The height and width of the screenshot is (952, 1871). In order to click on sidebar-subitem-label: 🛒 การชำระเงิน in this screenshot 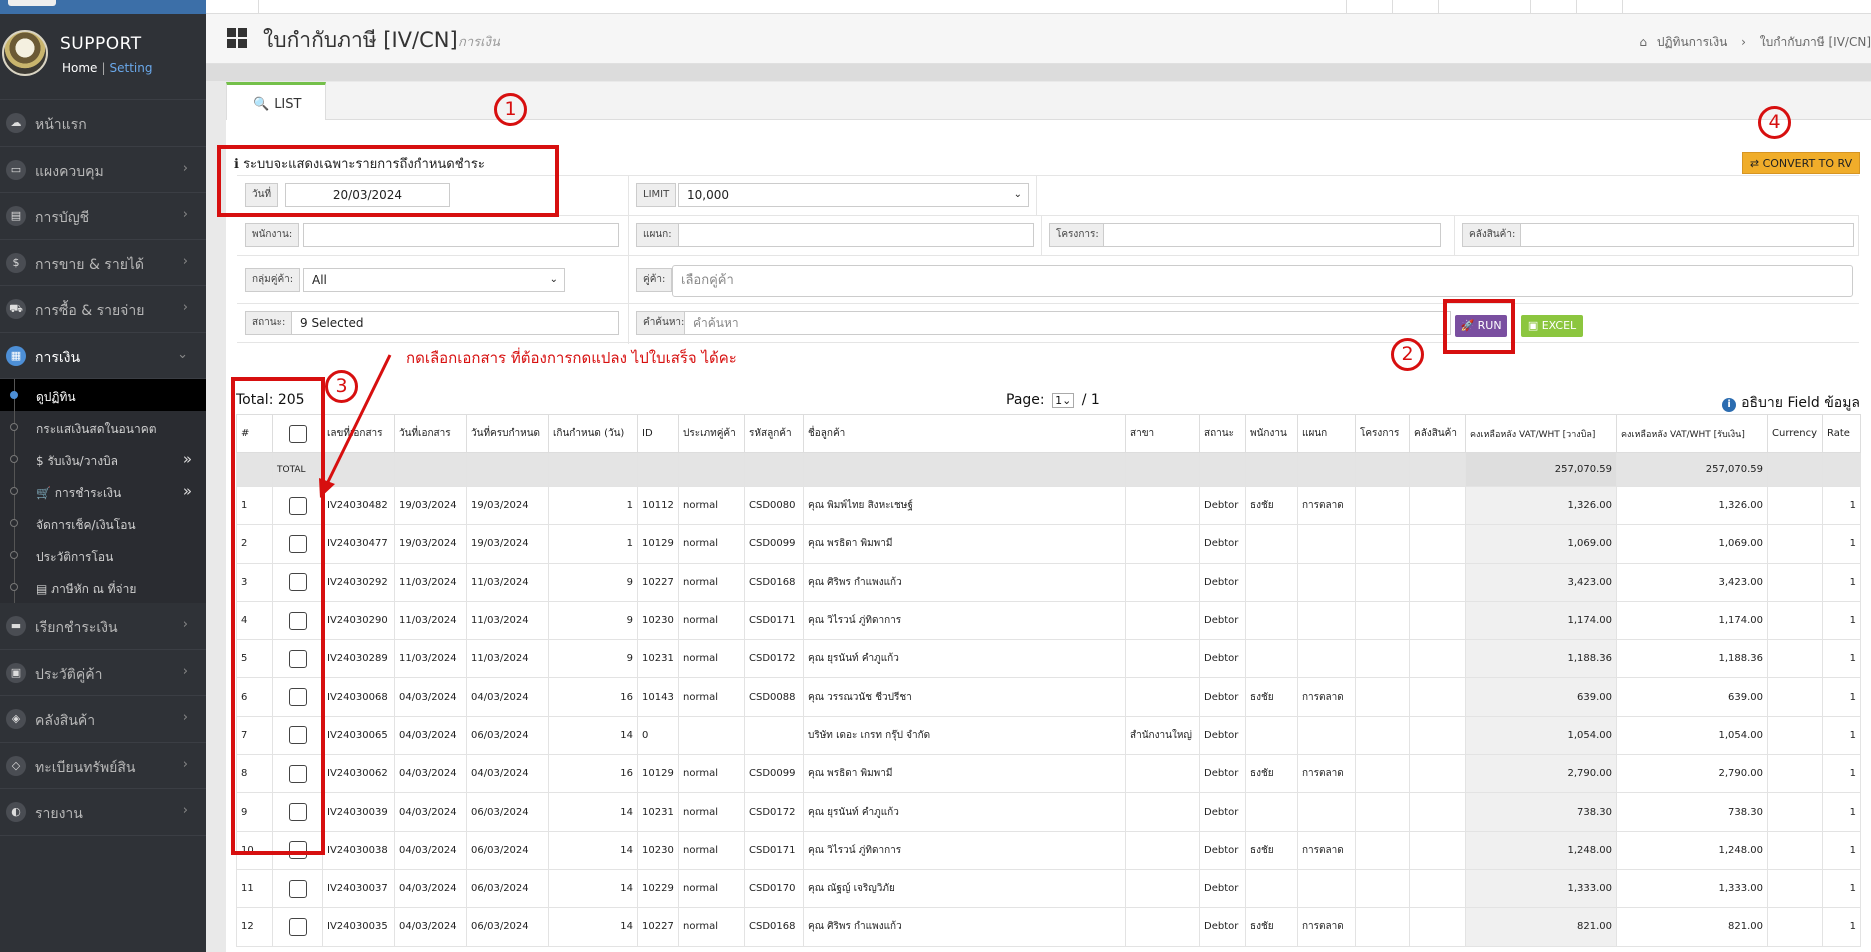, I will do `click(79, 493)`.